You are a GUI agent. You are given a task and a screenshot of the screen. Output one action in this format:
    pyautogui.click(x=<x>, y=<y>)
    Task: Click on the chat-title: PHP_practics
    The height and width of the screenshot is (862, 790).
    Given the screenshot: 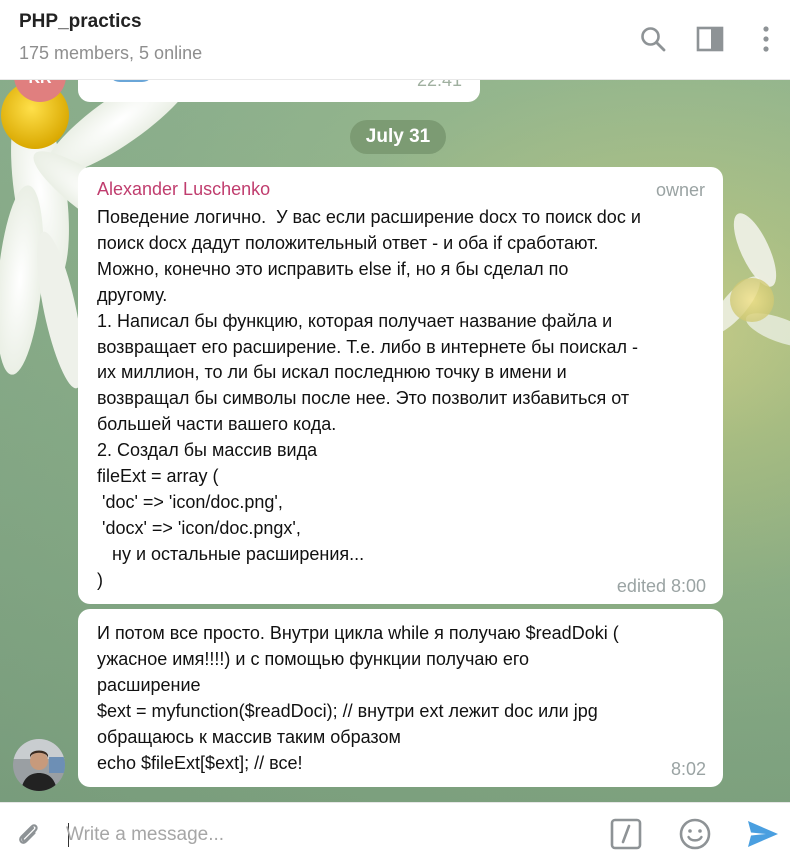 What is the action you would take?
    pyautogui.click(x=80, y=22)
    